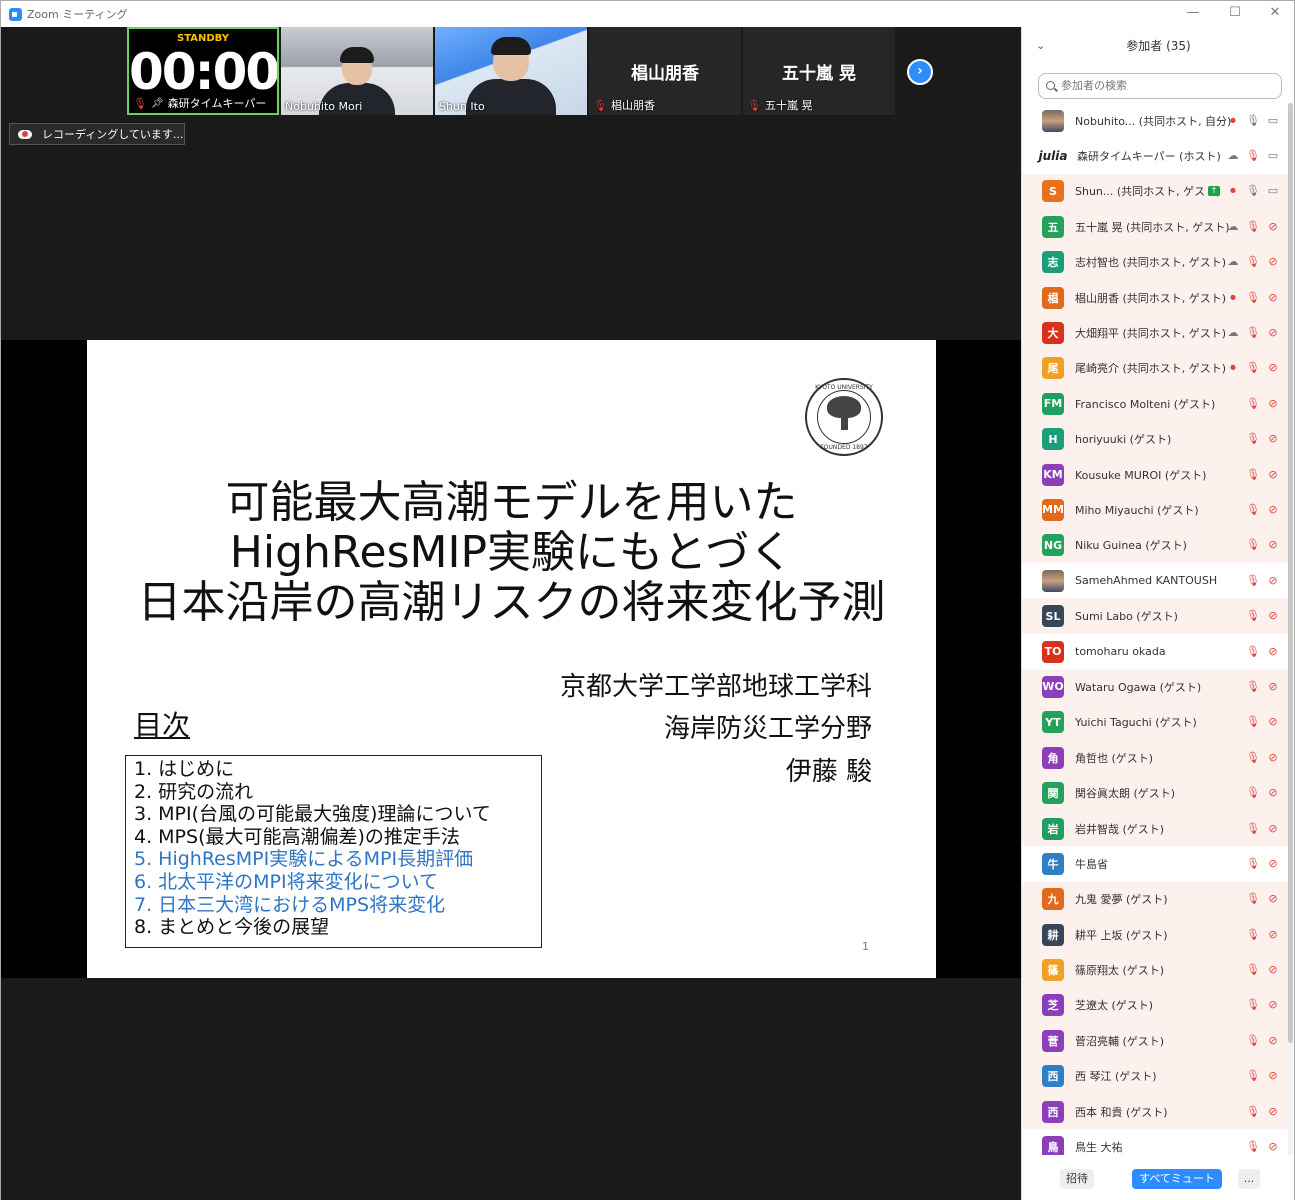  What do you see at coordinates (1155, 368) in the screenshot?
I see `participant-row: 尾尾崎亮介 (共同ホスト, ゲスト) ⏺ 🎙︎ ⊘` at bounding box center [1155, 368].